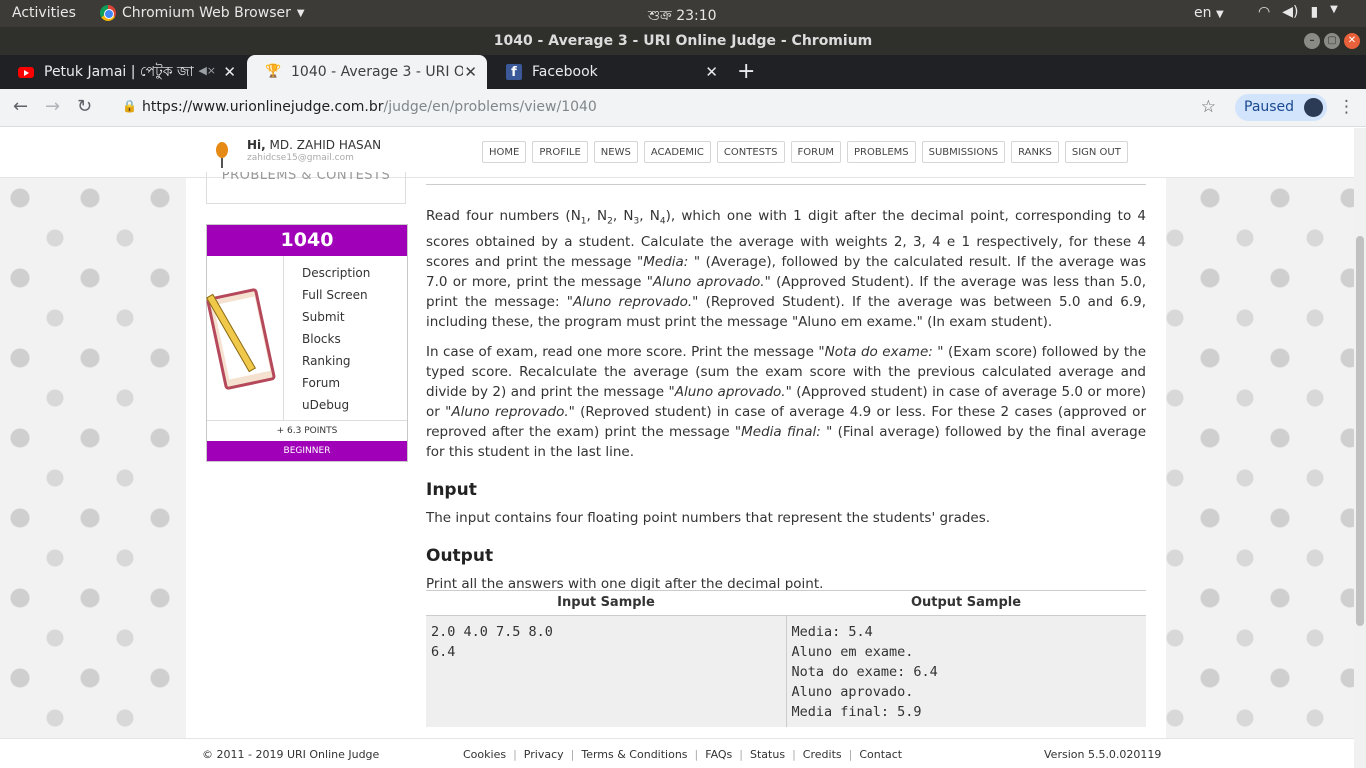 The width and height of the screenshot is (1366, 768). I want to click on user-avatar, so click(222, 152).